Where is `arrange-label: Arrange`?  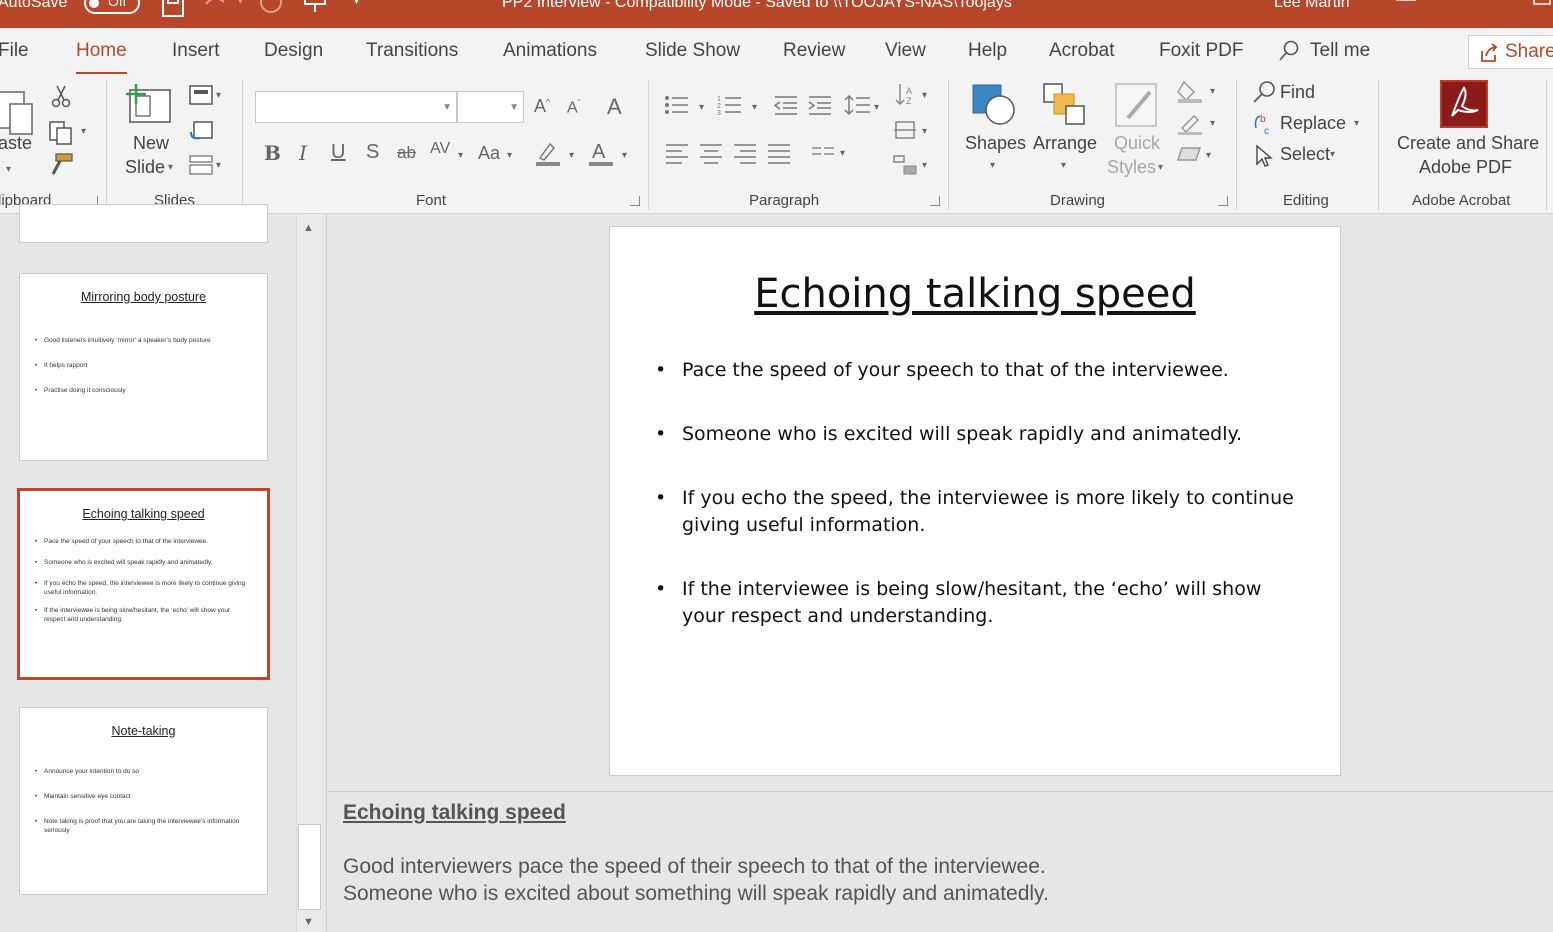 arrange-label: Arrange is located at coordinates (1065, 143).